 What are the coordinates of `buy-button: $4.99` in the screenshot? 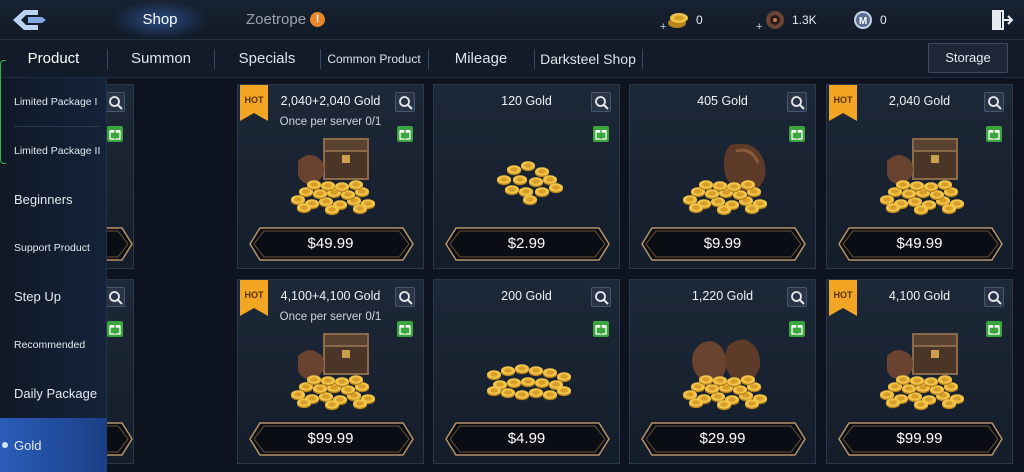 It's located at (527, 439).